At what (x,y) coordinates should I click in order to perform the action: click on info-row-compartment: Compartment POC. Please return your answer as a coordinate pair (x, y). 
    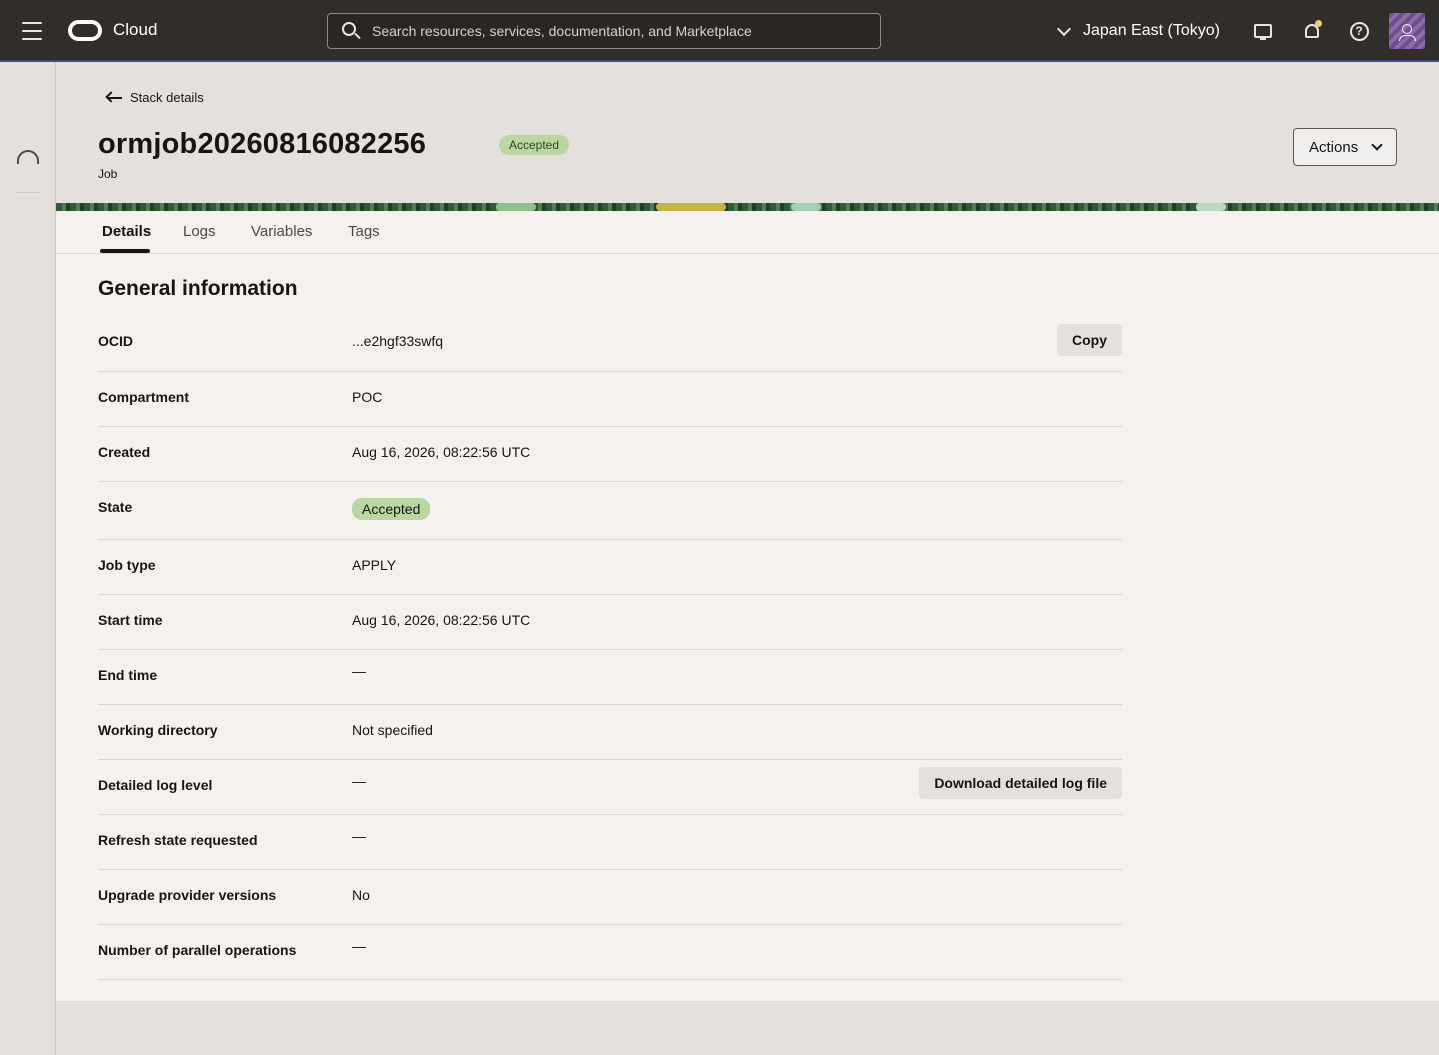
    Looking at the image, I should click on (610, 399).